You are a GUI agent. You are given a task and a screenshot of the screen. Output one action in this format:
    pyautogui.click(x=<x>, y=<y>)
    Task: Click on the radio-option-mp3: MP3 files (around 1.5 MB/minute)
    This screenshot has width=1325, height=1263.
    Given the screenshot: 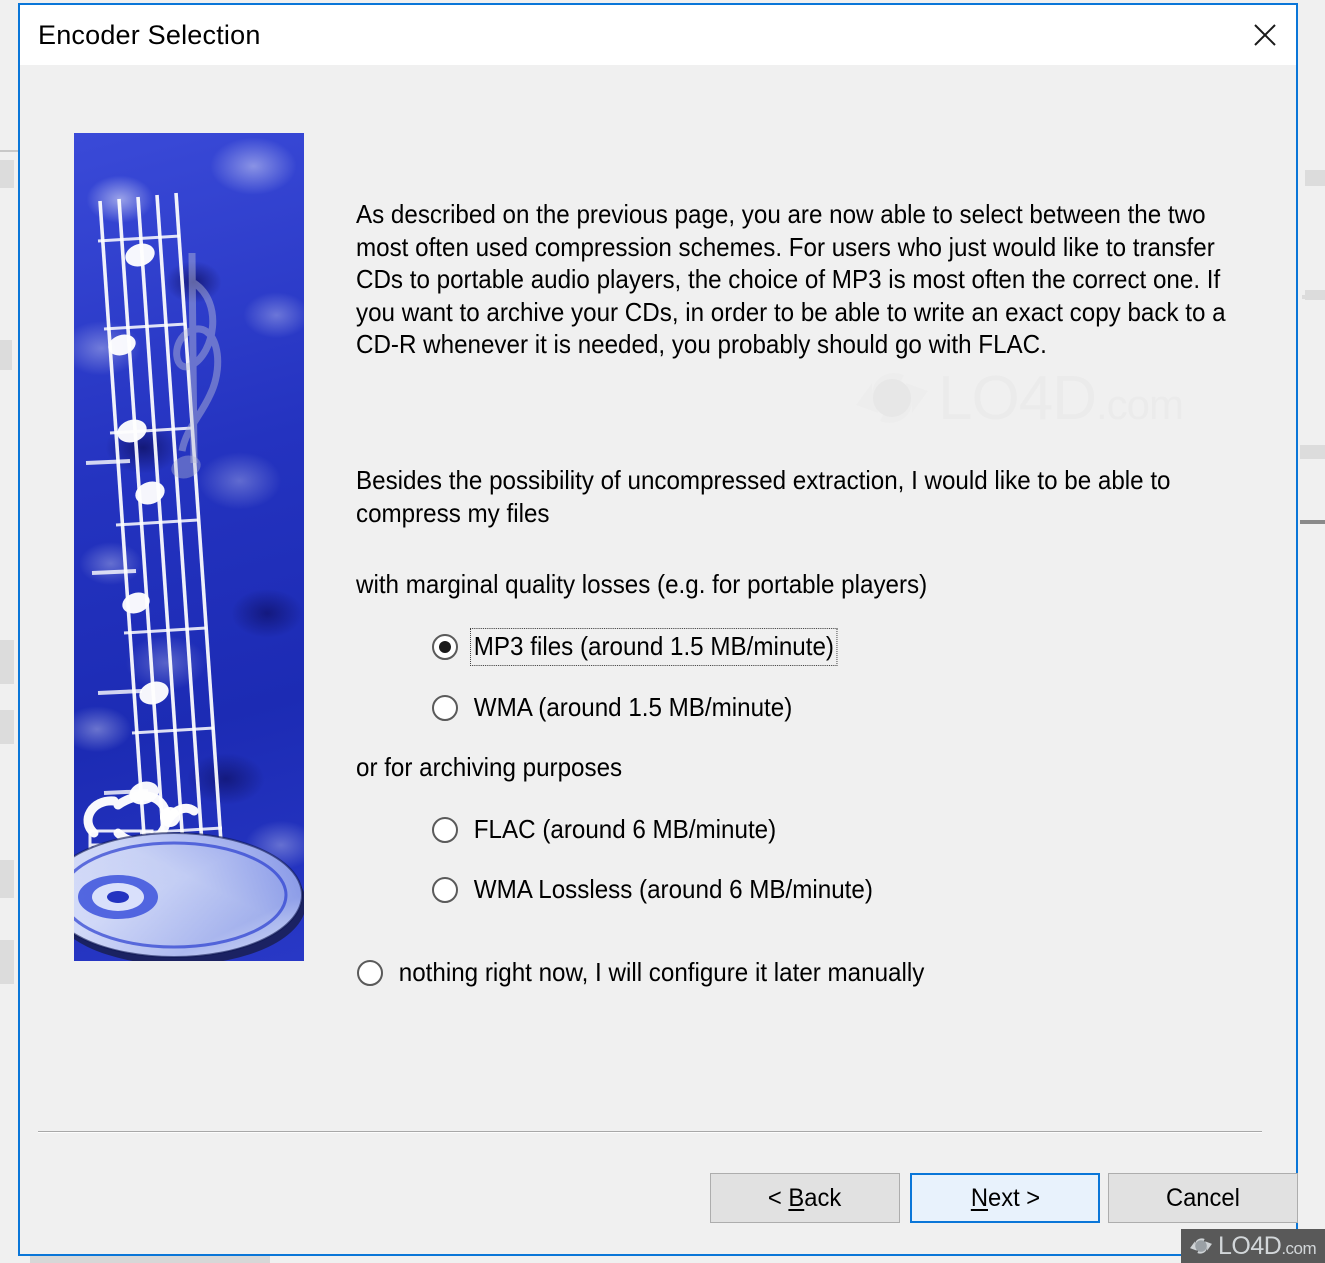 What is the action you would take?
    pyautogui.click(x=648, y=647)
    